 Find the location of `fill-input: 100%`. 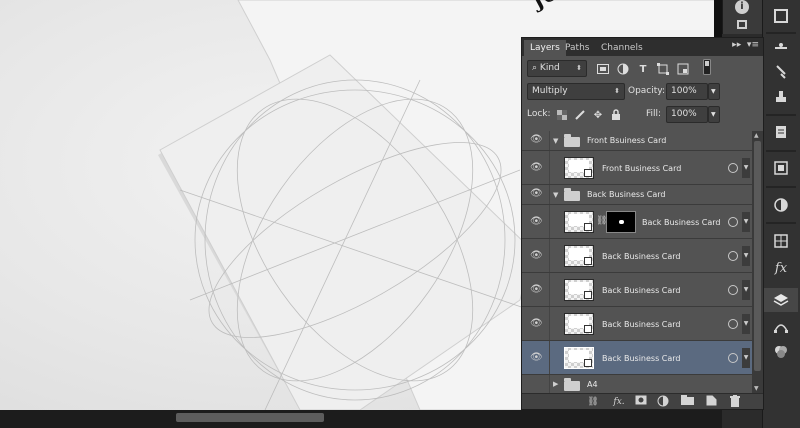

fill-input: 100% is located at coordinates (687, 114).